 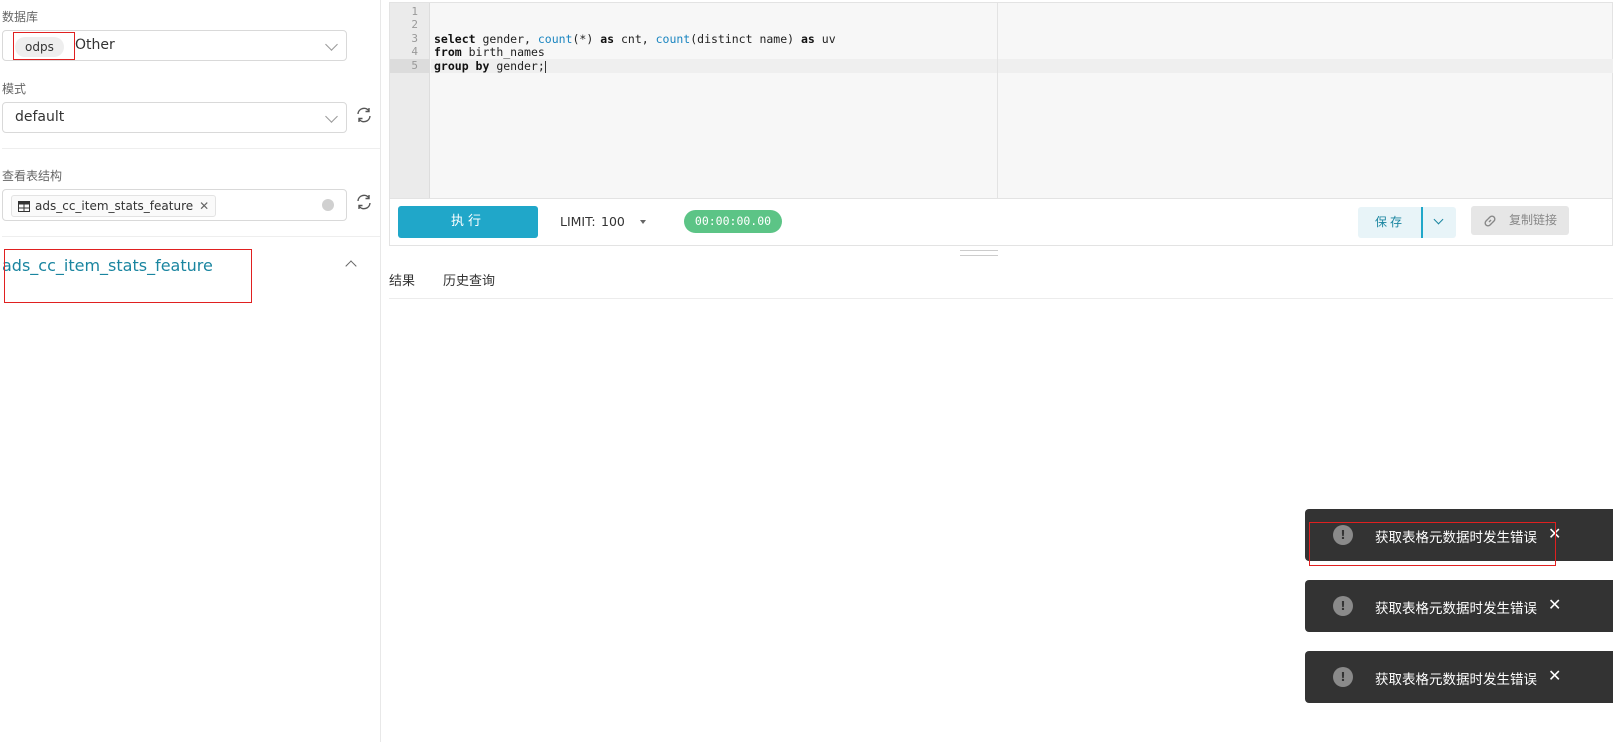 I want to click on code-text: birth_names, so click(x=503, y=52).